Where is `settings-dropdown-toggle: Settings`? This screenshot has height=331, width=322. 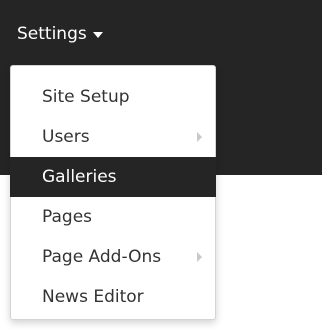
settings-dropdown-toggle: Settings is located at coordinates (60, 34).